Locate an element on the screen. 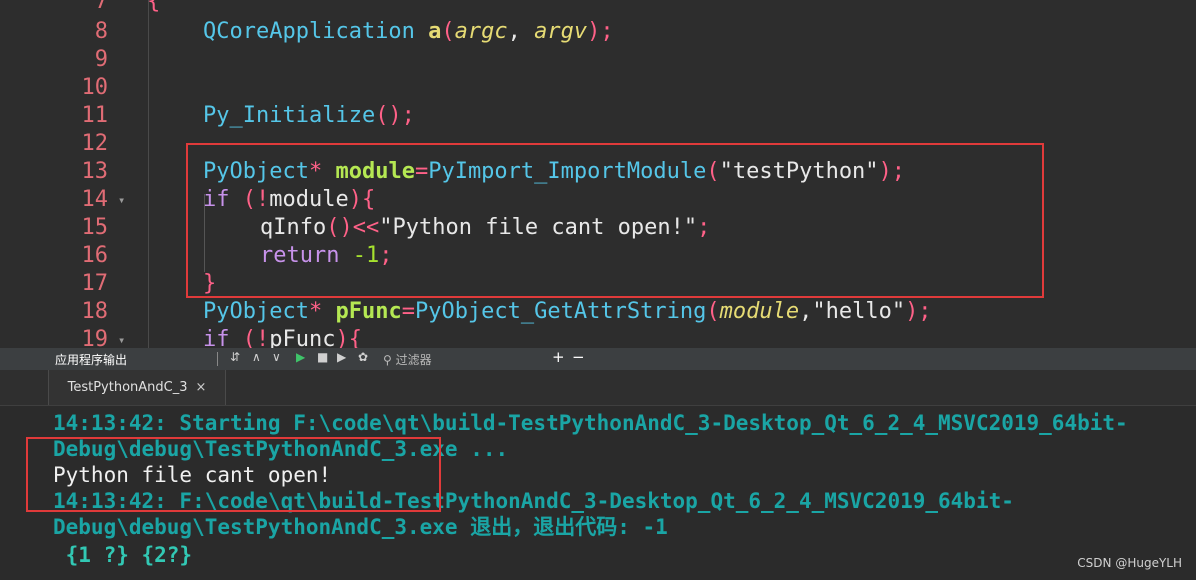 The width and height of the screenshot is (1196, 580). filter-input: ⚲ 过滤器 is located at coordinates (407, 359).